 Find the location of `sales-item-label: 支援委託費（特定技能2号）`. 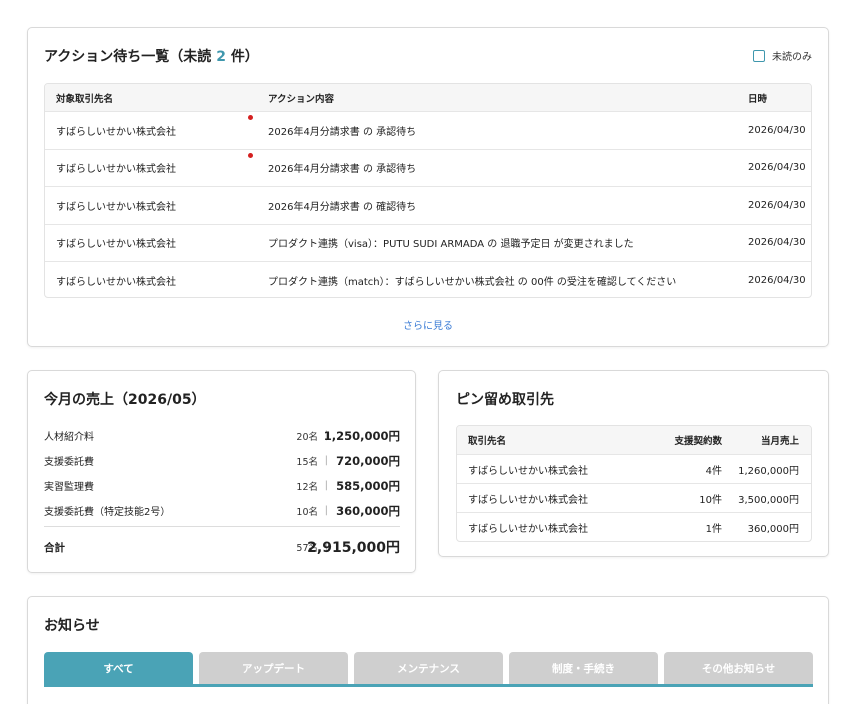

sales-item-label: 支援委託費（特定技能2号） is located at coordinates (107, 512).